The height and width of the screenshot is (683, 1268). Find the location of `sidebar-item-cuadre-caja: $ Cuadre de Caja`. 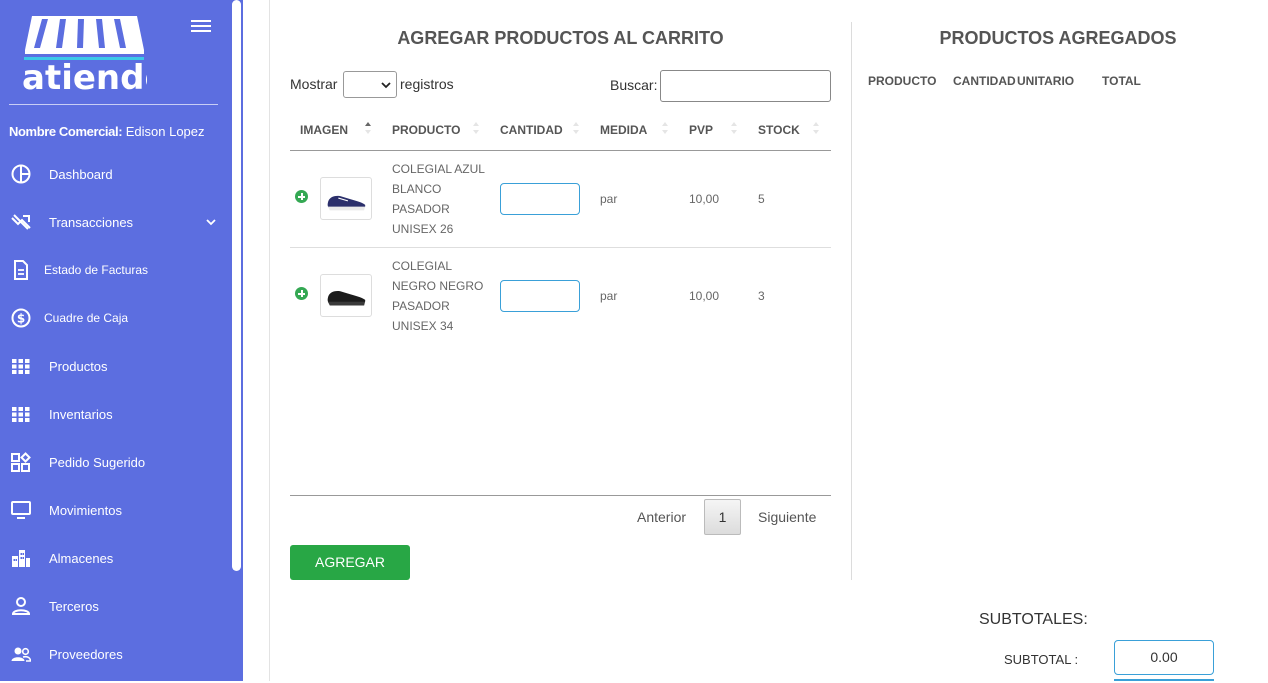

sidebar-item-cuadre-caja: $ Cuadre de Caja is located at coordinates (116, 318).